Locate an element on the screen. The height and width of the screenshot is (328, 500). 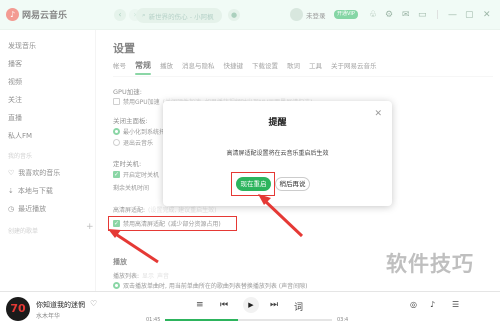
sidebar-item-video: 视频 is located at coordinates (15, 82).